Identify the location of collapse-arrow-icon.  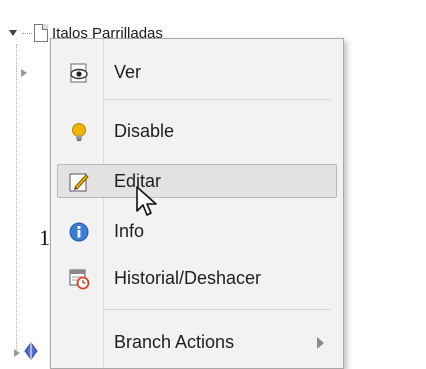
(13, 33).